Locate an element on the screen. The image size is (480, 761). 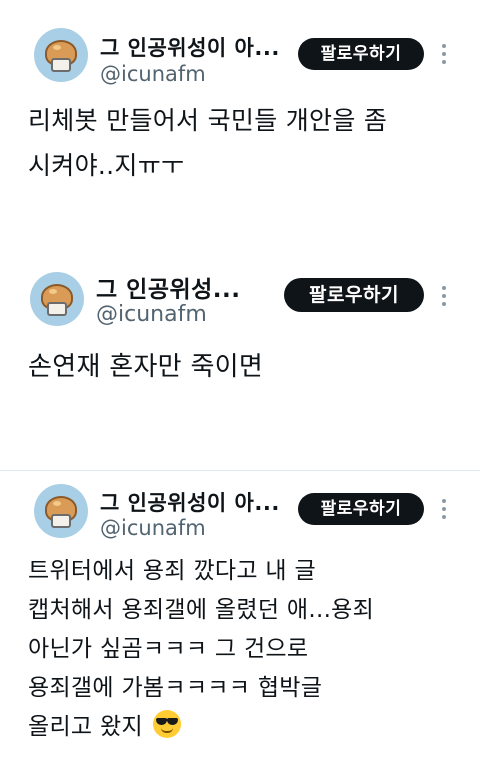
tweet-text-line: 시켜야..지ㅠㅜ is located at coordinates (106, 165).